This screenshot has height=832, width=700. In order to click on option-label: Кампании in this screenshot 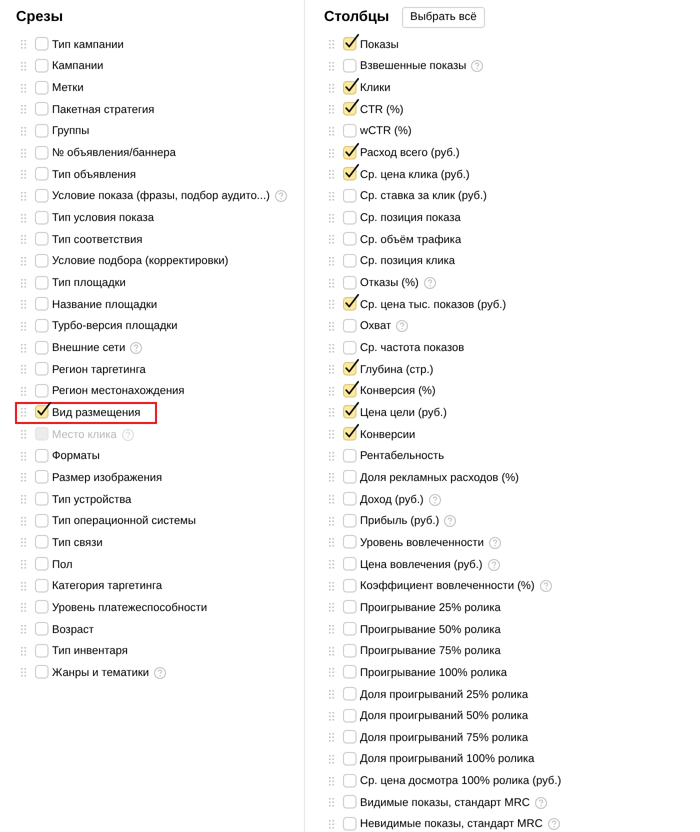, I will do `click(78, 66)`.